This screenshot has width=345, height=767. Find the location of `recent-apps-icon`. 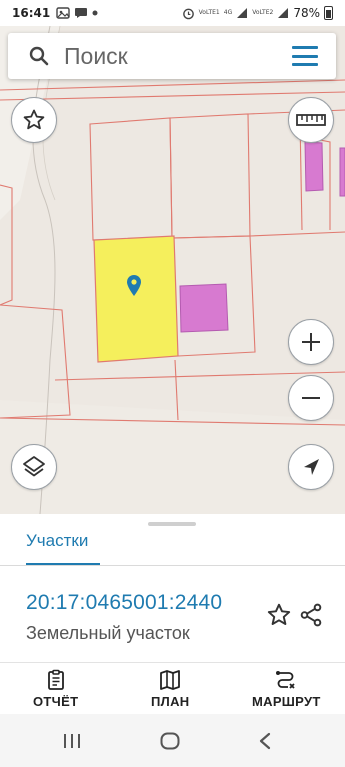

recent-apps-icon is located at coordinates (72, 741).